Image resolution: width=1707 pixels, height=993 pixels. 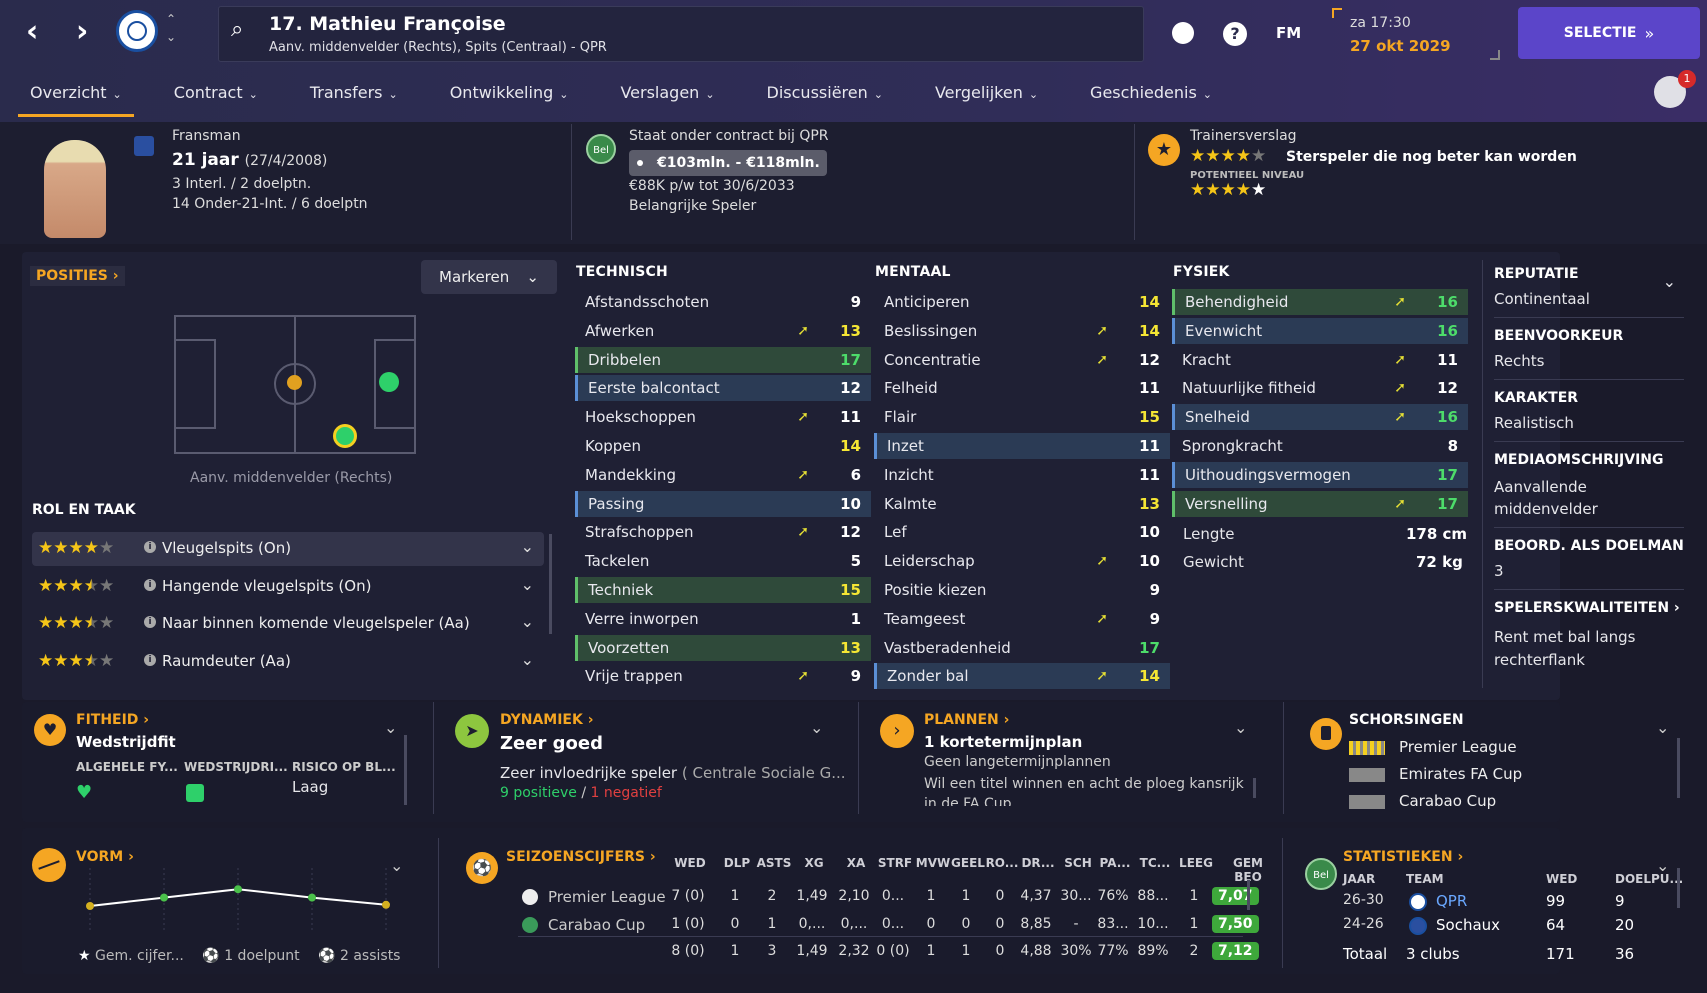 What do you see at coordinates (825, 98) in the screenshot?
I see `tab-discussieren: Discussiëren ⌄` at bounding box center [825, 98].